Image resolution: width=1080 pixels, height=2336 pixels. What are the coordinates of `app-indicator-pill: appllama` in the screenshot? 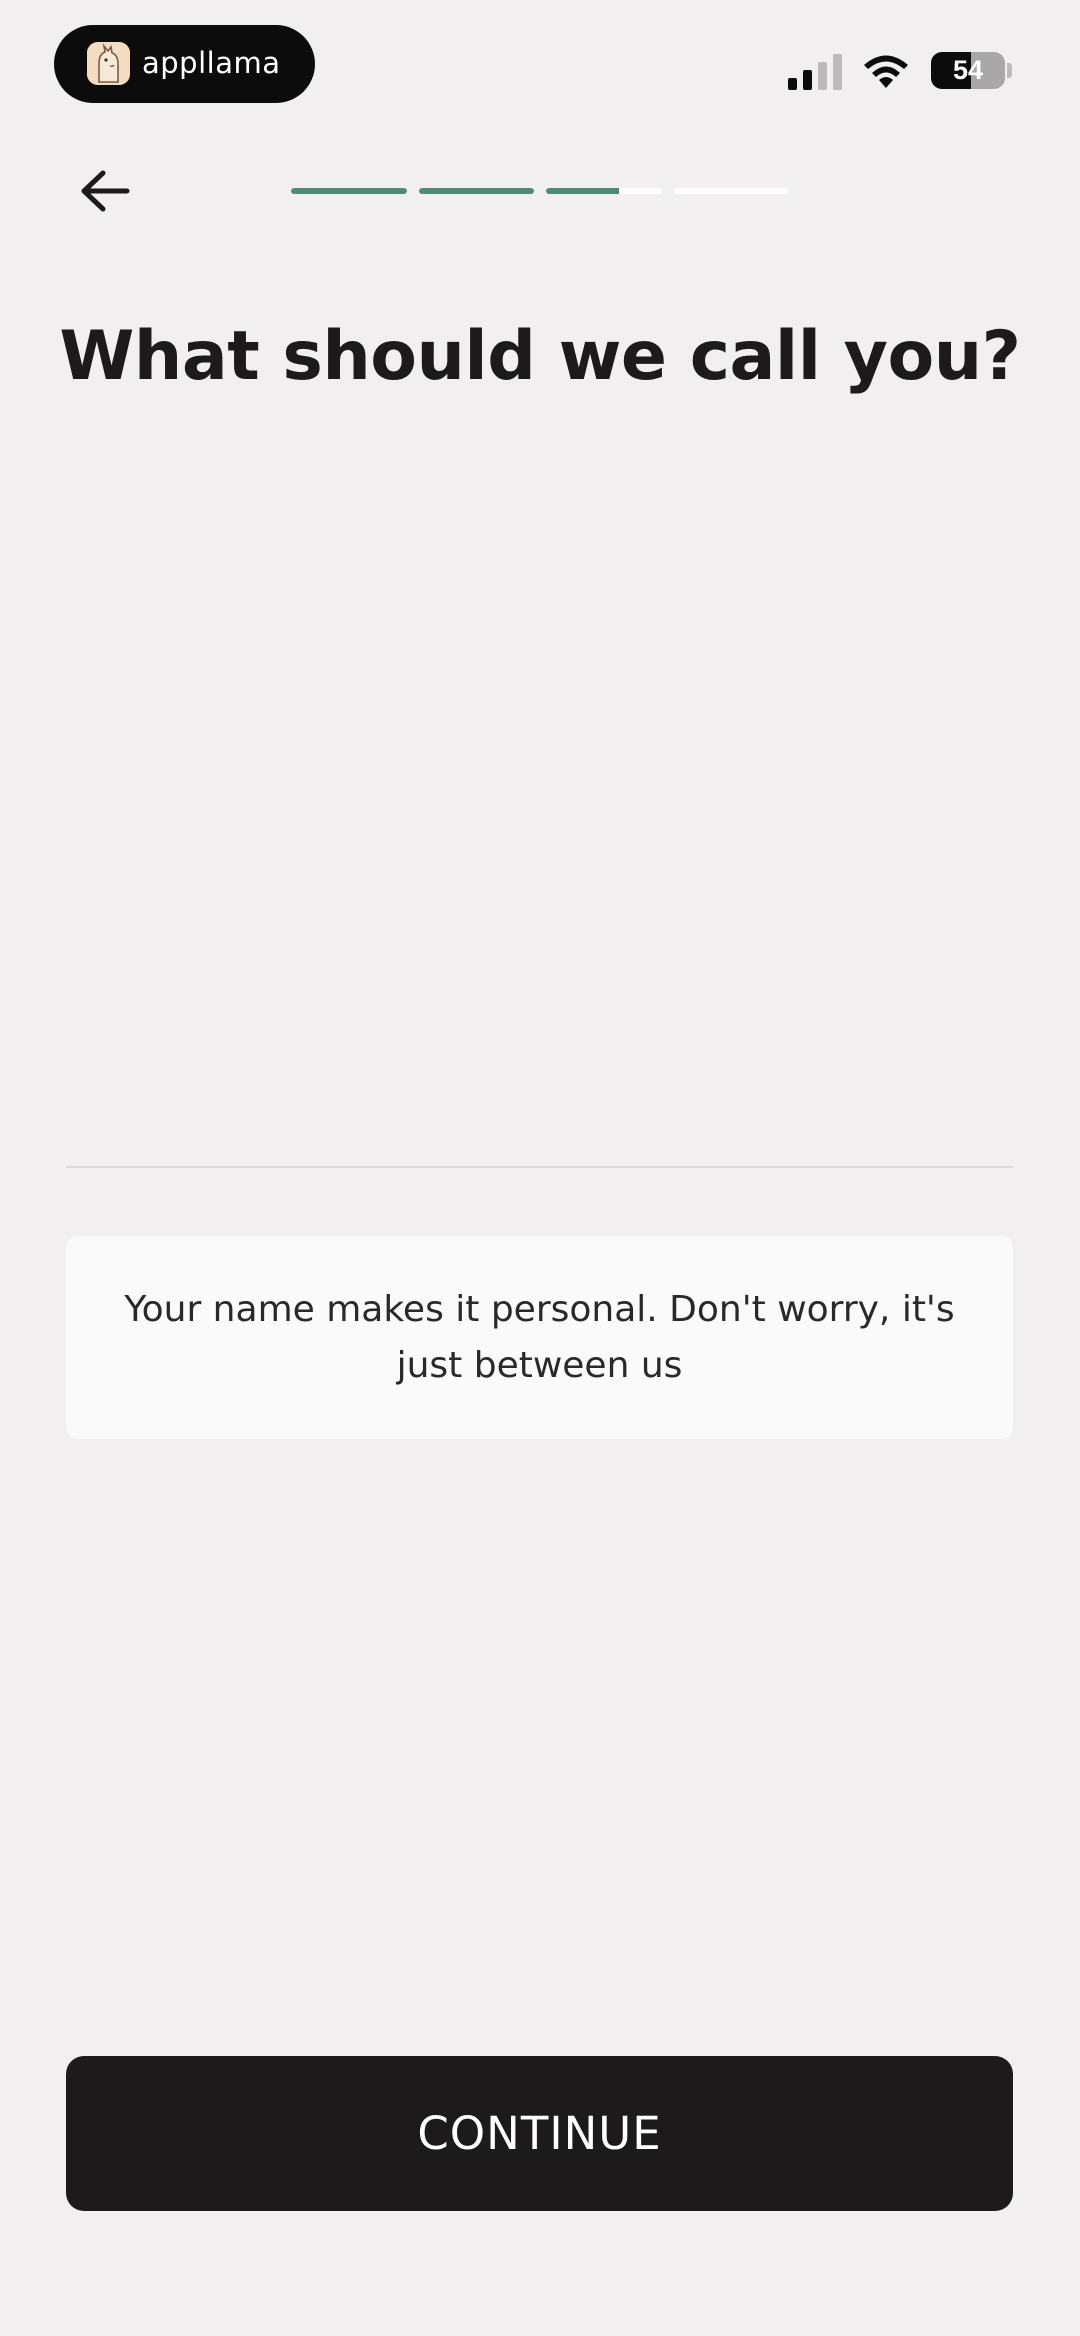 It's located at (184, 64).